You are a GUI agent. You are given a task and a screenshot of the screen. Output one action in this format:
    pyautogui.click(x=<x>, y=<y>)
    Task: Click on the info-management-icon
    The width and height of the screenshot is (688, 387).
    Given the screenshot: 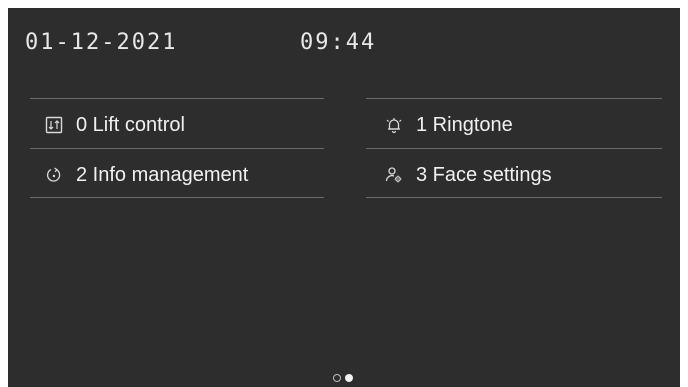 What is the action you would take?
    pyautogui.click(x=54, y=175)
    